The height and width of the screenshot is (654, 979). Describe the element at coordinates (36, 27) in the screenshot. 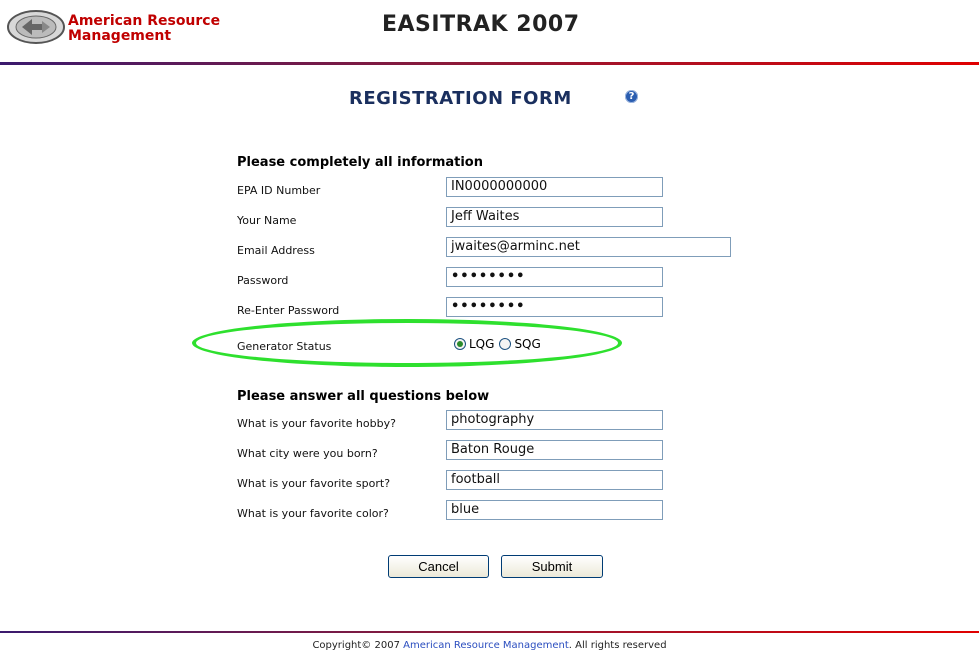

I see `company-logo` at that location.